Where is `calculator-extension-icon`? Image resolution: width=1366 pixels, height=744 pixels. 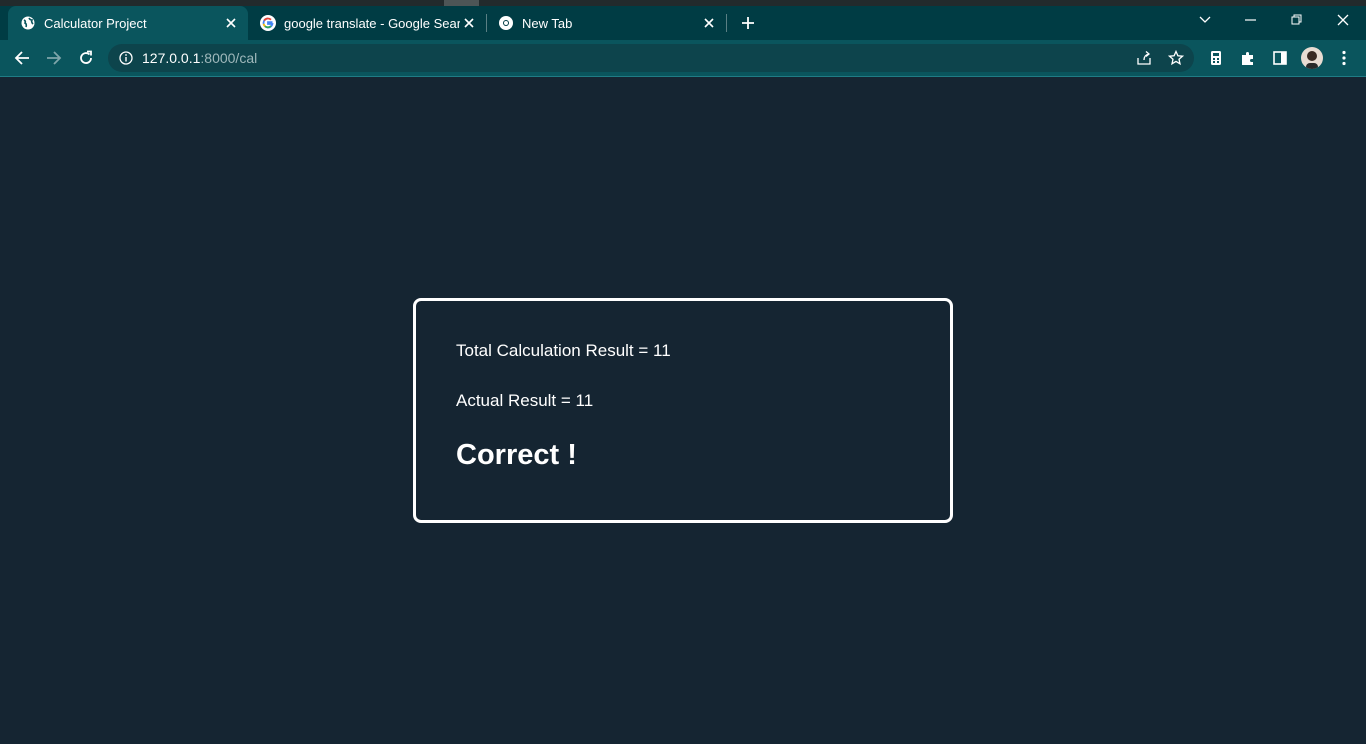
calculator-extension-icon is located at coordinates (1216, 58).